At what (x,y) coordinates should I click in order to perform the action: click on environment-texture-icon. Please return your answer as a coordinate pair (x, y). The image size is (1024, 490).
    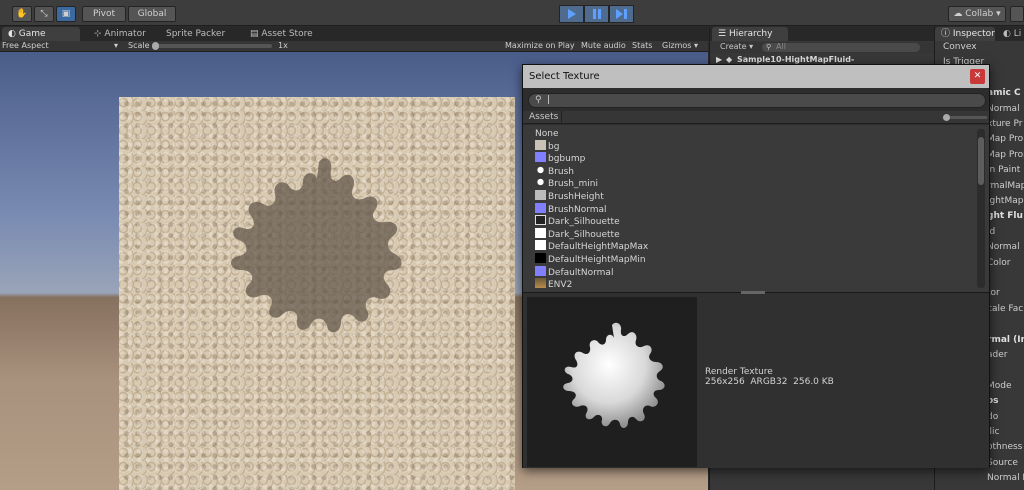
    Looking at the image, I should click on (540, 283).